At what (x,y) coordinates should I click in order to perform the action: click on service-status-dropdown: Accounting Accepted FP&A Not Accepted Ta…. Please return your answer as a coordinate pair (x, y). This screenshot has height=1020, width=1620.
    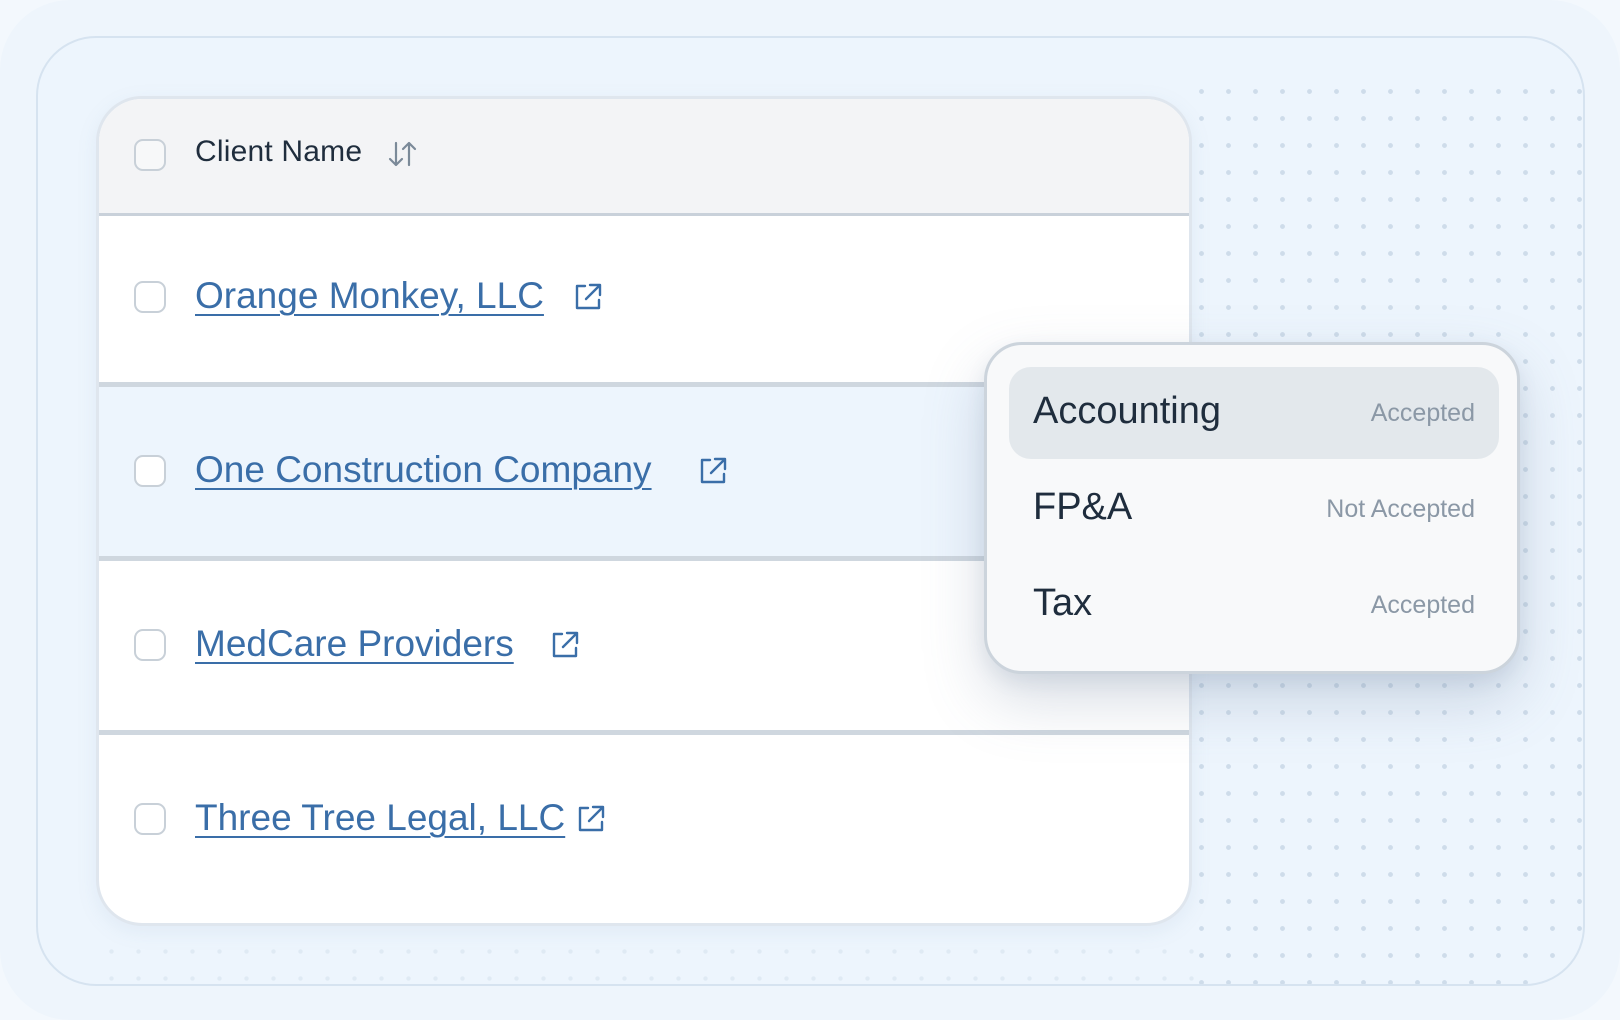
    Looking at the image, I should click on (1252, 508).